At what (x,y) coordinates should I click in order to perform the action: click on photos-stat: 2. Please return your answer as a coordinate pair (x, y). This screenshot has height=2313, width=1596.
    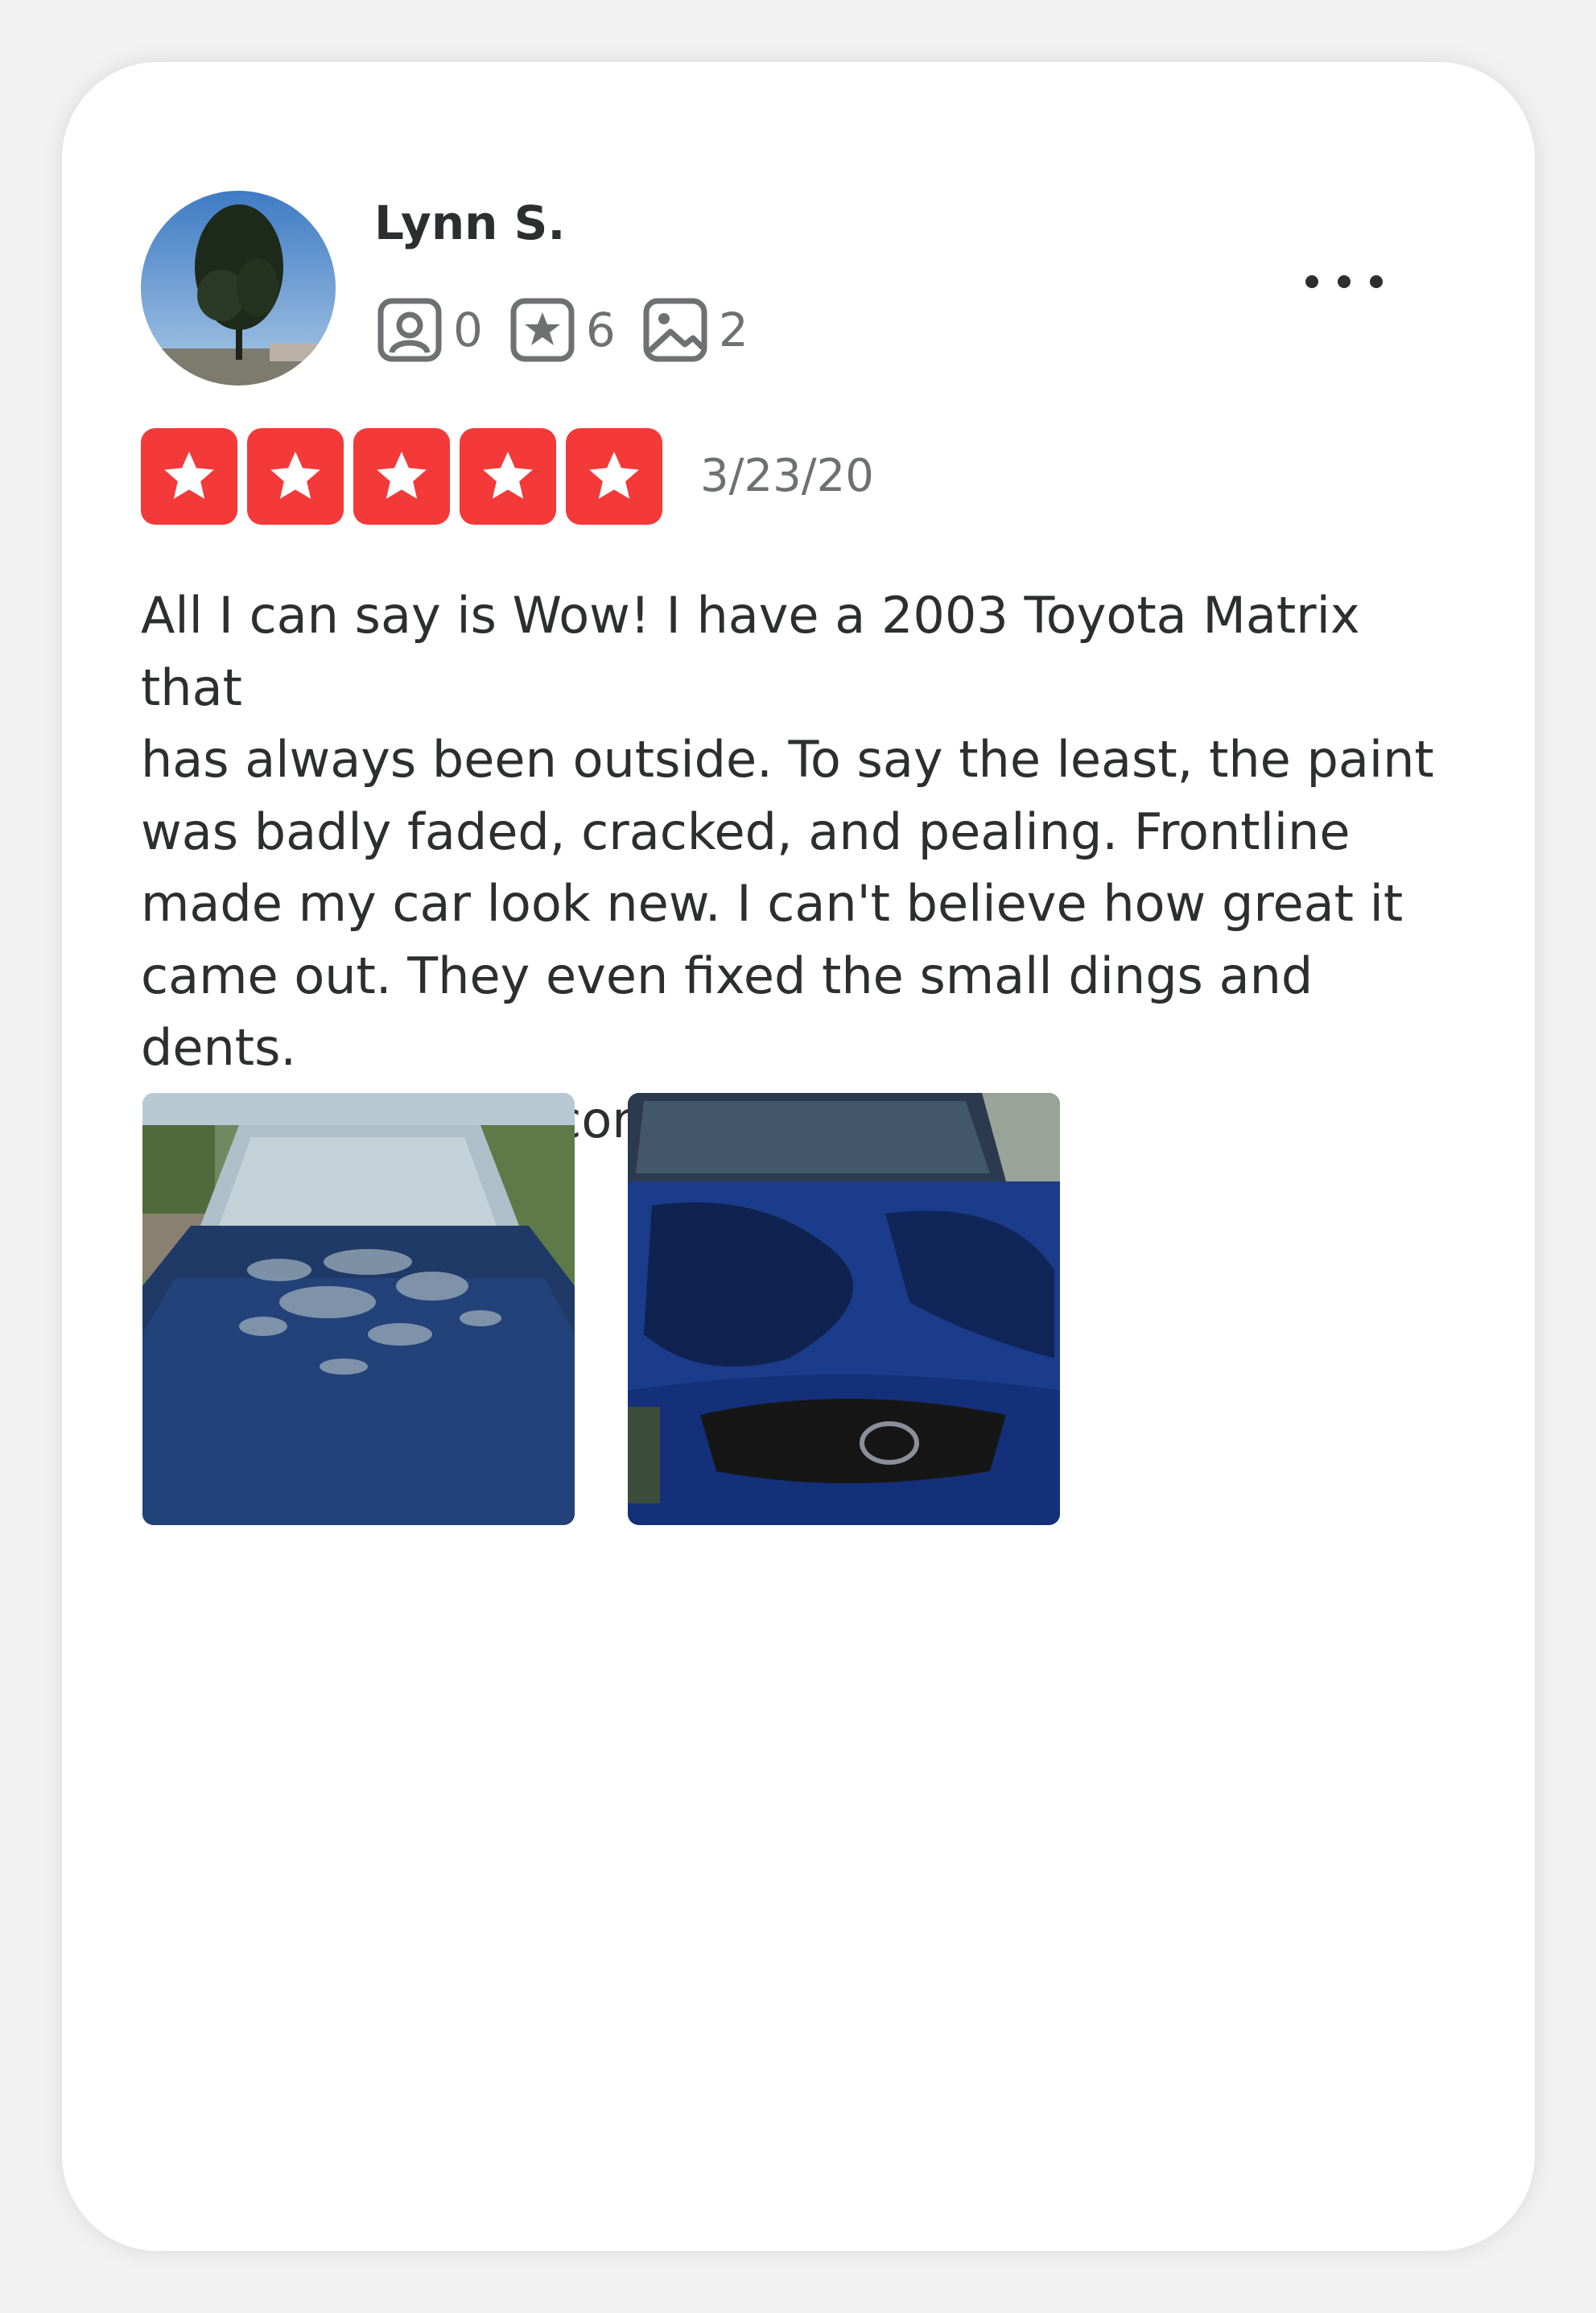
    Looking at the image, I should click on (694, 330).